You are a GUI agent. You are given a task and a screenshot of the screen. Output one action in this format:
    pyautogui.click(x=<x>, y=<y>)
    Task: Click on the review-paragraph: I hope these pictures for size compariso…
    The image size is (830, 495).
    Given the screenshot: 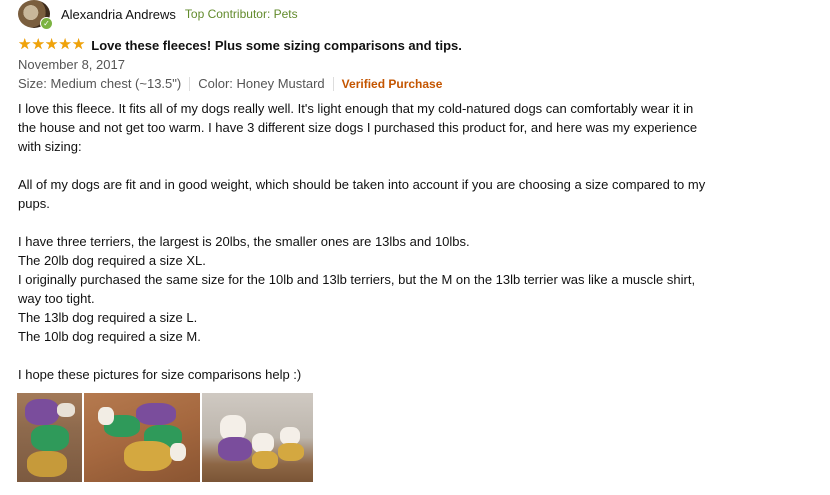 What is the action you would take?
    pyautogui.click(x=160, y=374)
    